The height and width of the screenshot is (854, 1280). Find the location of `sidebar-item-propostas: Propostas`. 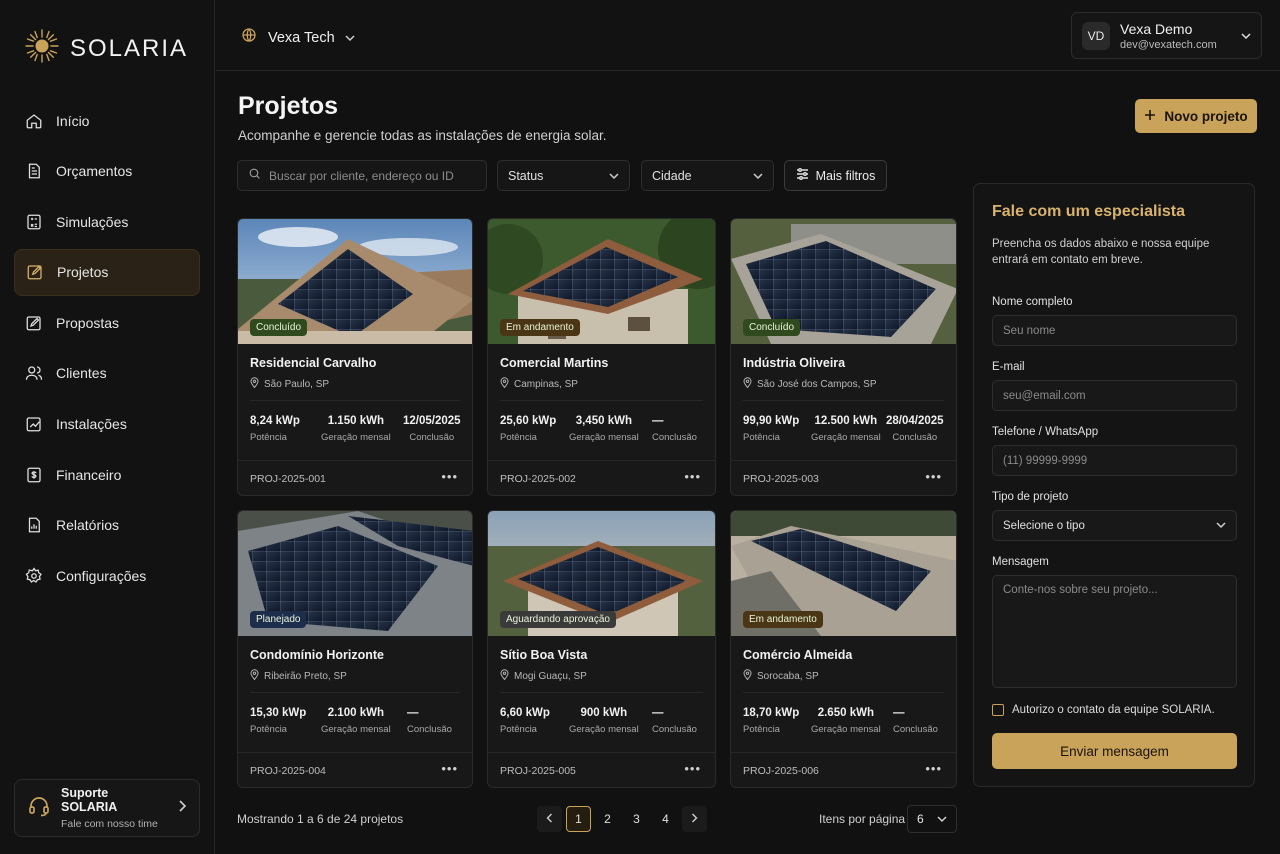

sidebar-item-propostas: Propostas is located at coordinates (107, 322).